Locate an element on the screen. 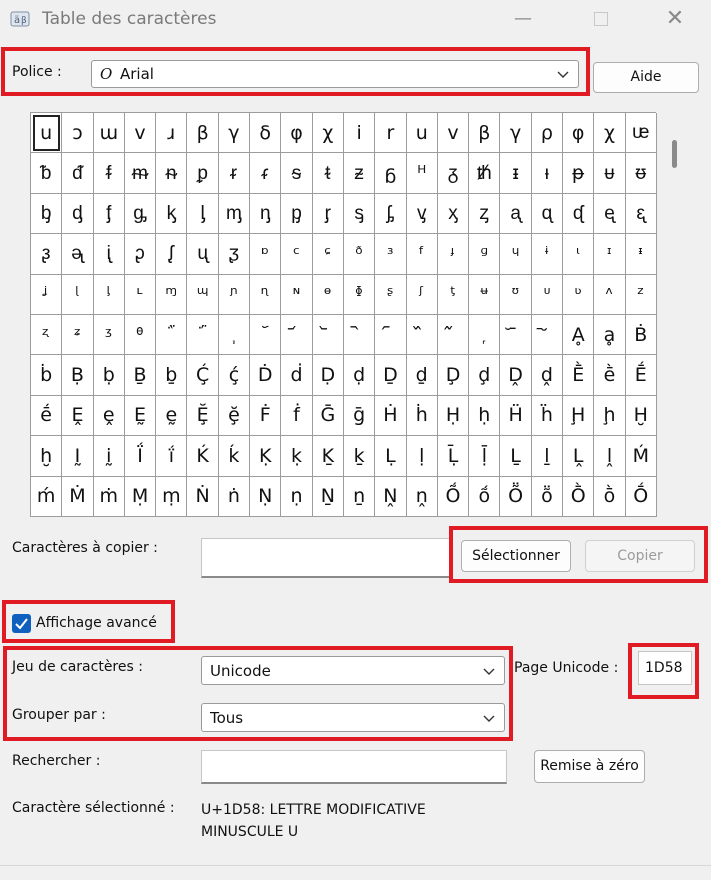 This screenshot has width=711, height=880. character-cell: u is located at coordinates (422, 133).